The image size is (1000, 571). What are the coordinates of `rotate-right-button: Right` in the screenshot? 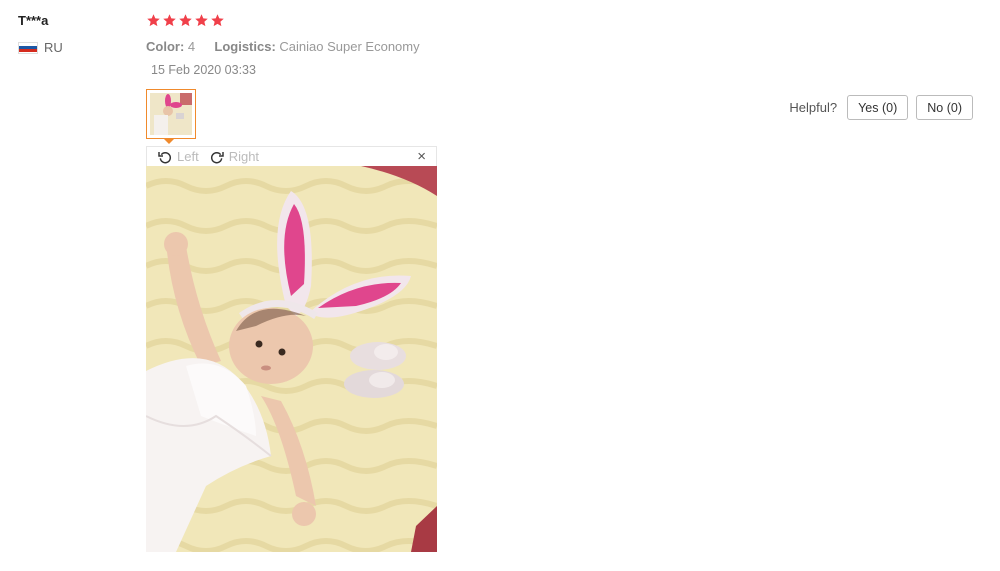 It's located at (234, 157).